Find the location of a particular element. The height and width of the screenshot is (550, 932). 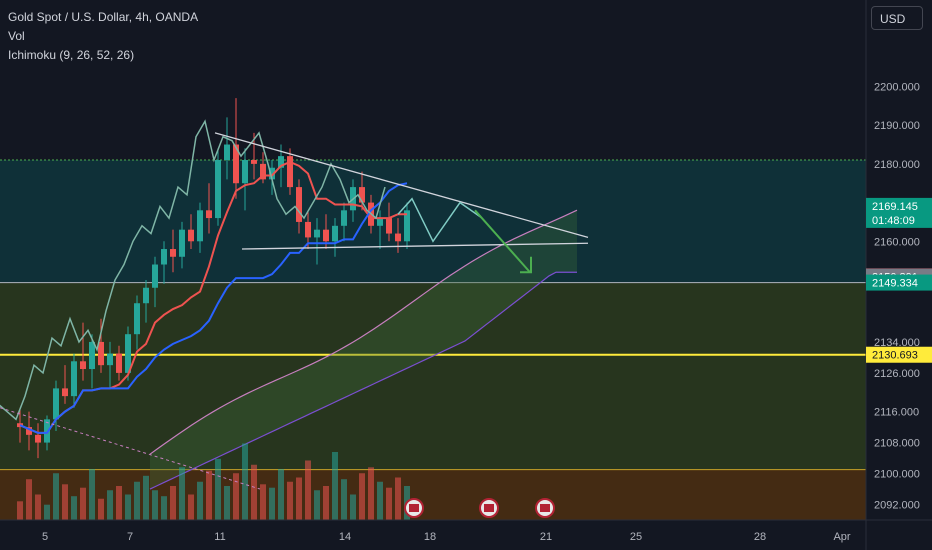

price-tick-label: 2190.000 is located at coordinates (897, 126).